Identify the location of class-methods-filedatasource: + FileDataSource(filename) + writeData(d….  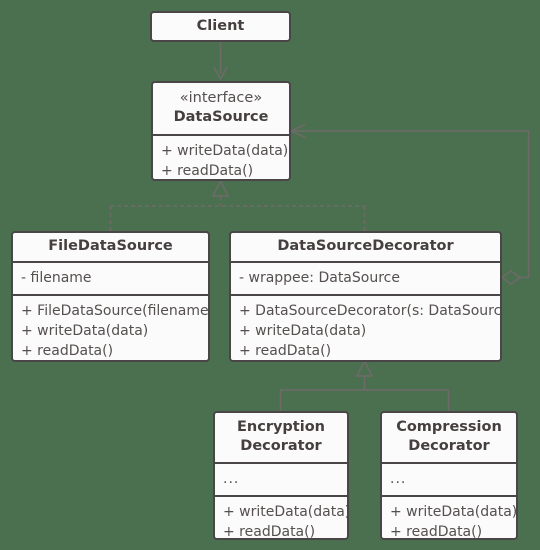
(111, 327).